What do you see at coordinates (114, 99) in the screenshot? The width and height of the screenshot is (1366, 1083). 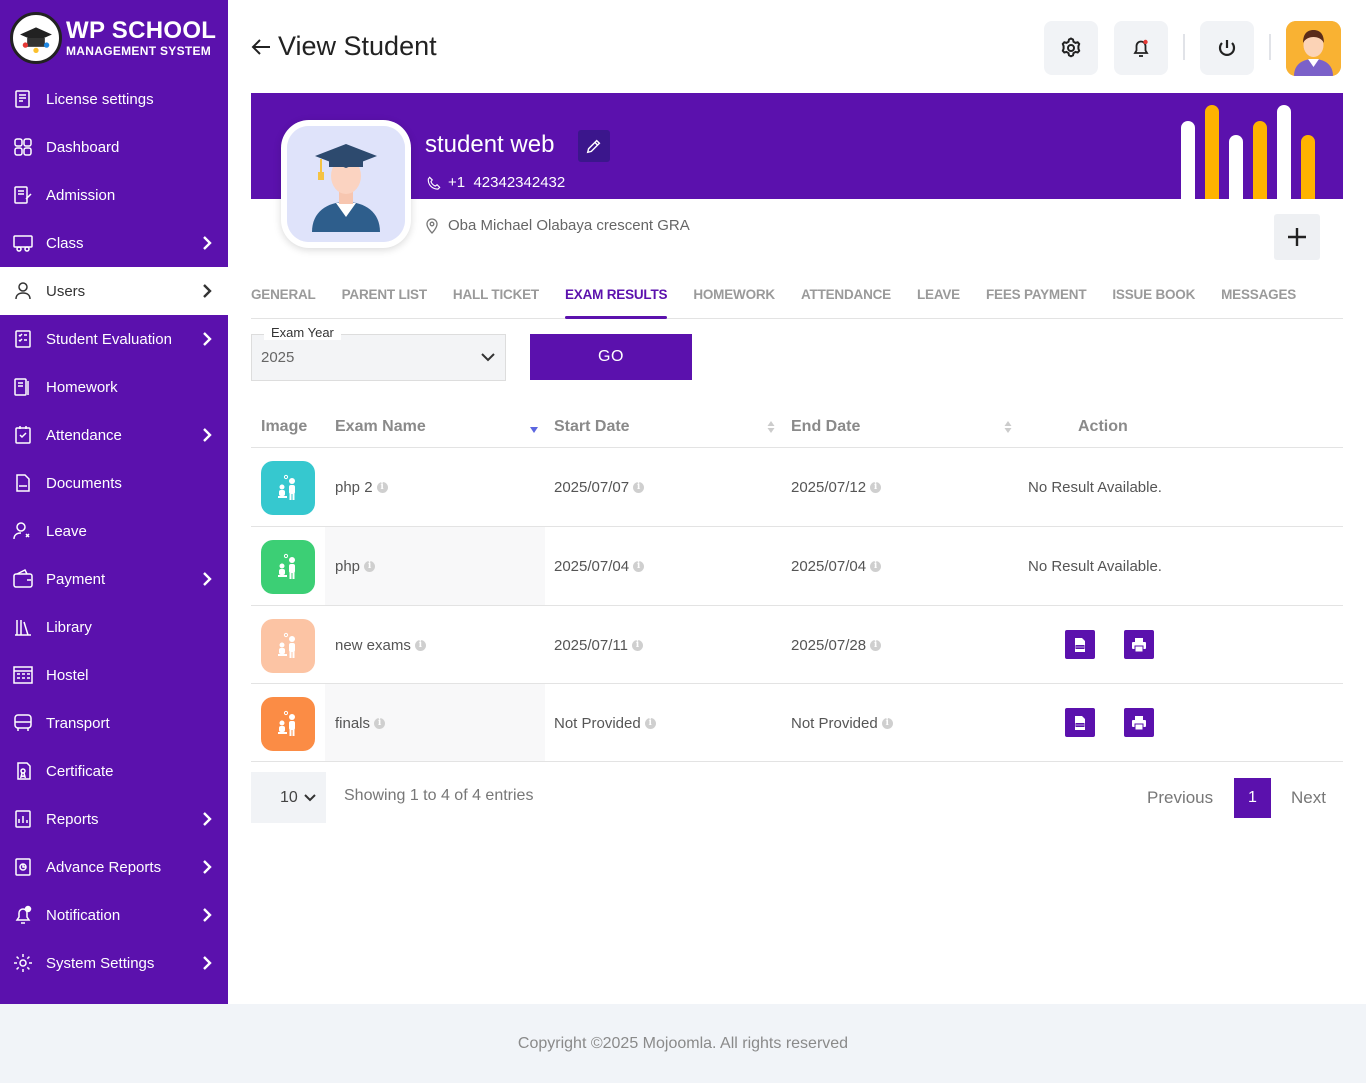 I see `sidebar-item-license-settings: License settings` at bounding box center [114, 99].